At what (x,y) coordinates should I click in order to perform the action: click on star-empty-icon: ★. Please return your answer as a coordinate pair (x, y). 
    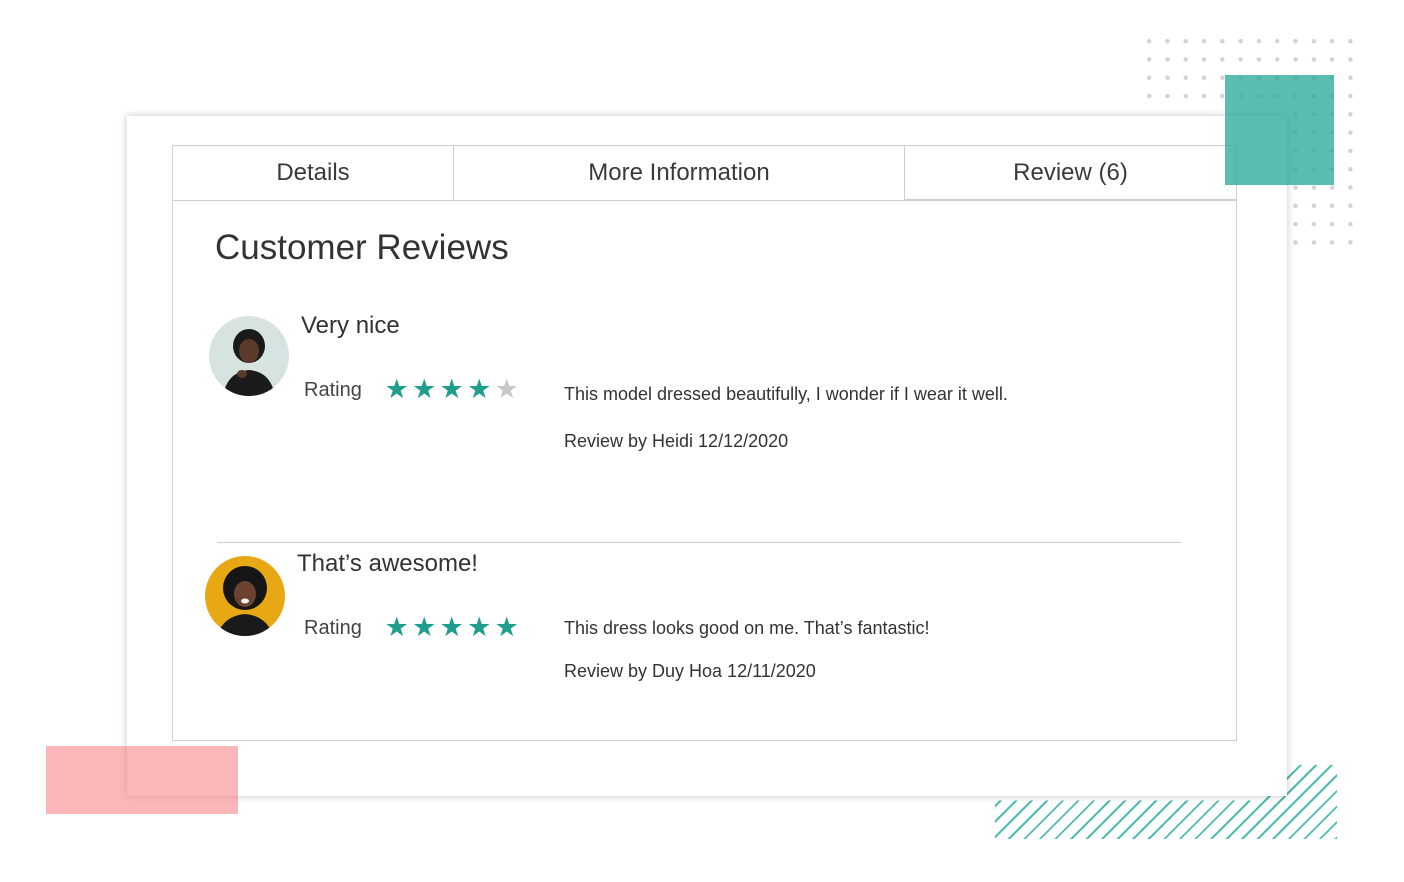
    Looking at the image, I should click on (506, 389).